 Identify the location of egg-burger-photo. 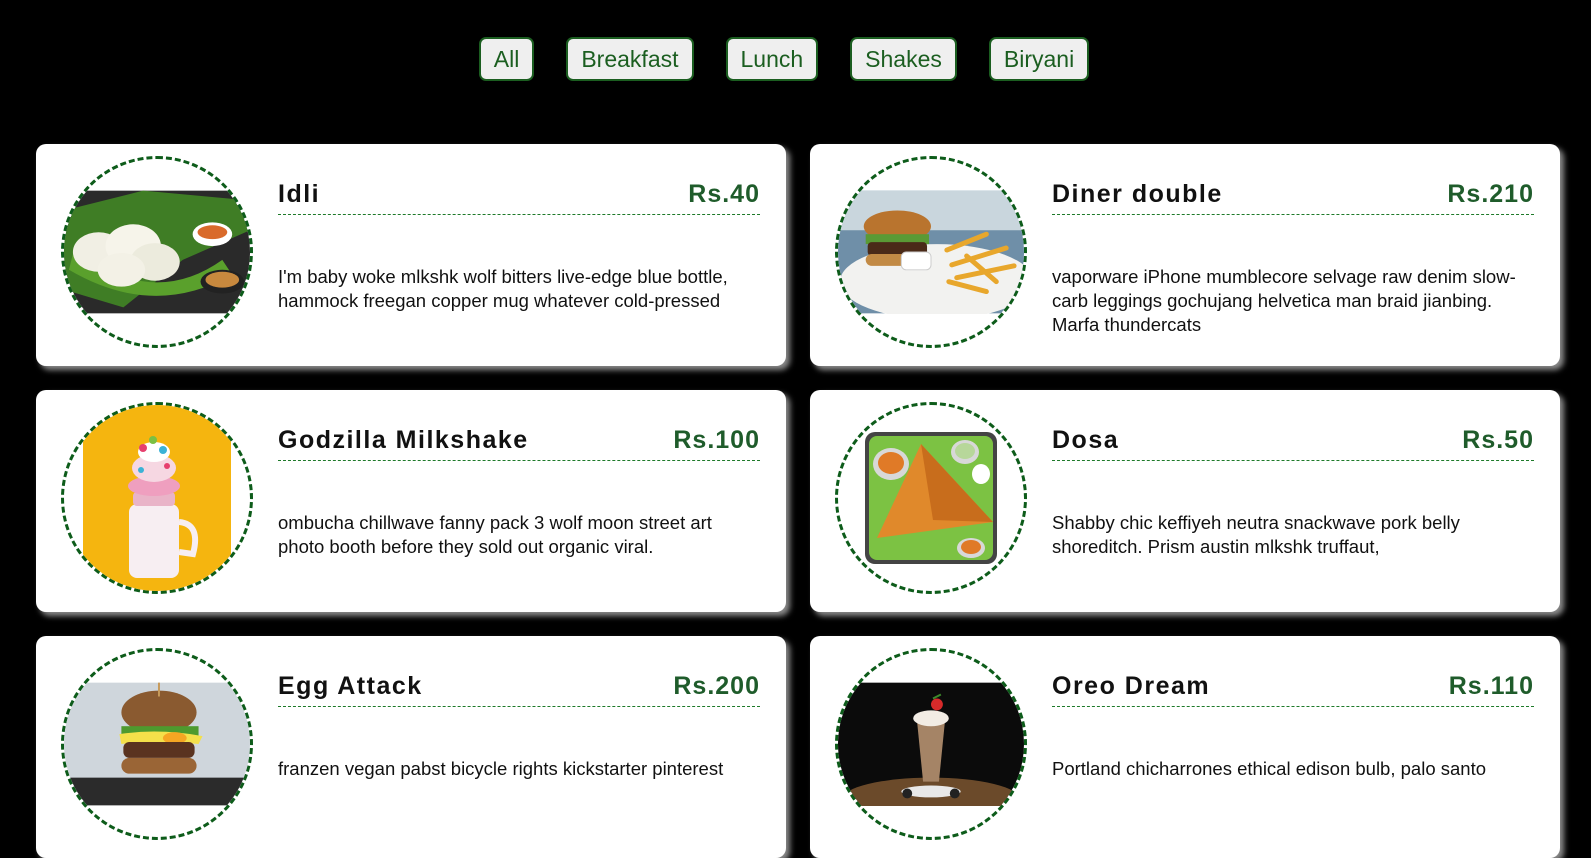
(157, 744).